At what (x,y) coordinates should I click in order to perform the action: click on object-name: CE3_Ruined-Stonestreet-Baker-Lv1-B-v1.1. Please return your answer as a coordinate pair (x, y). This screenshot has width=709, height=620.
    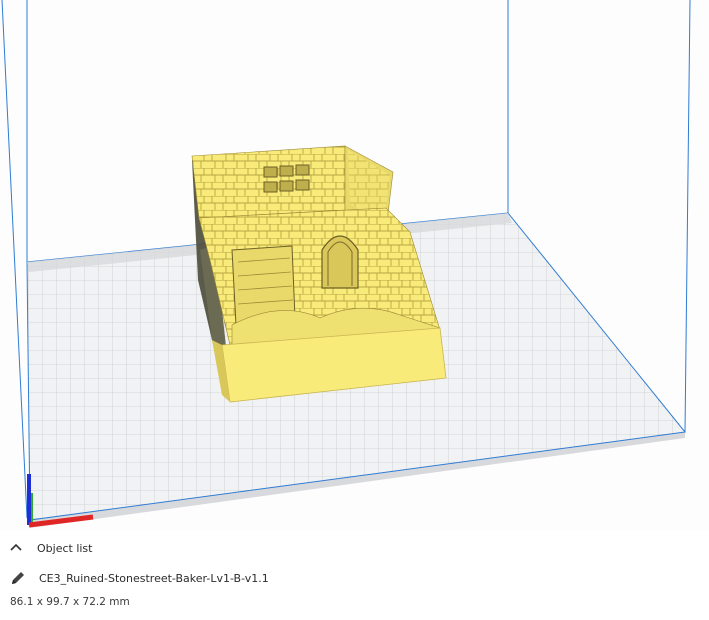
    Looking at the image, I should click on (154, 578).